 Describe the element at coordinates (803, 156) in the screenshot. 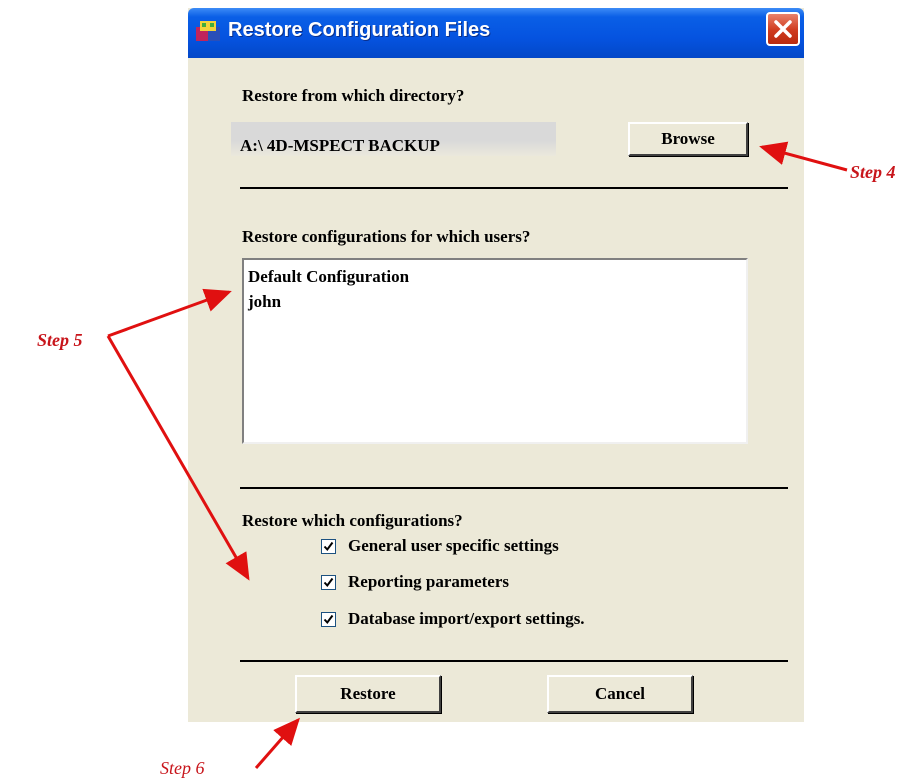

I see `step4-arrow` at that location.